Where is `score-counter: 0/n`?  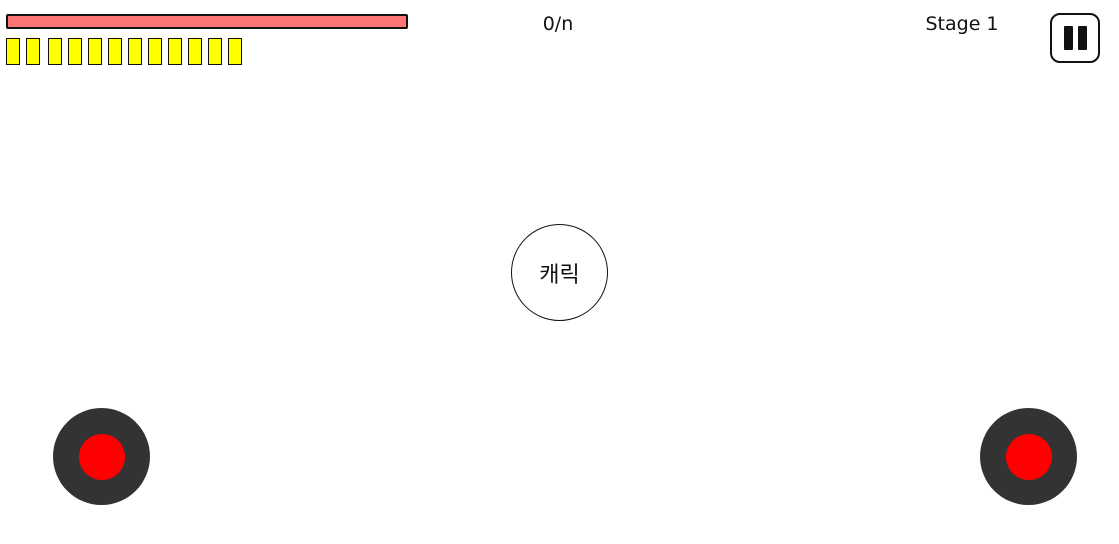 score-counter: 0/n is located at coordinates (558, 24).